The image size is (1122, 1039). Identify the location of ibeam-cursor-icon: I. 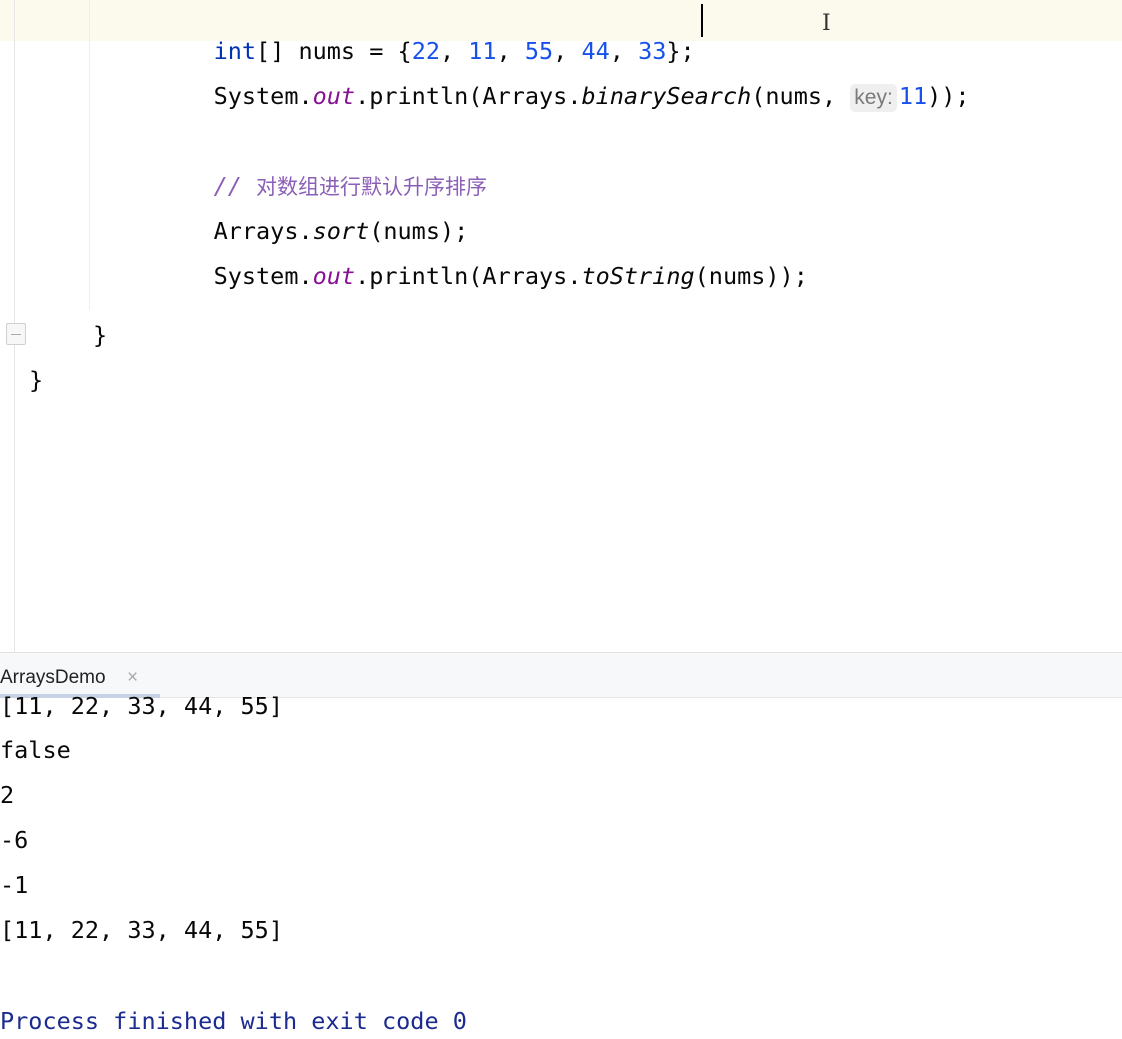
(826, 23).